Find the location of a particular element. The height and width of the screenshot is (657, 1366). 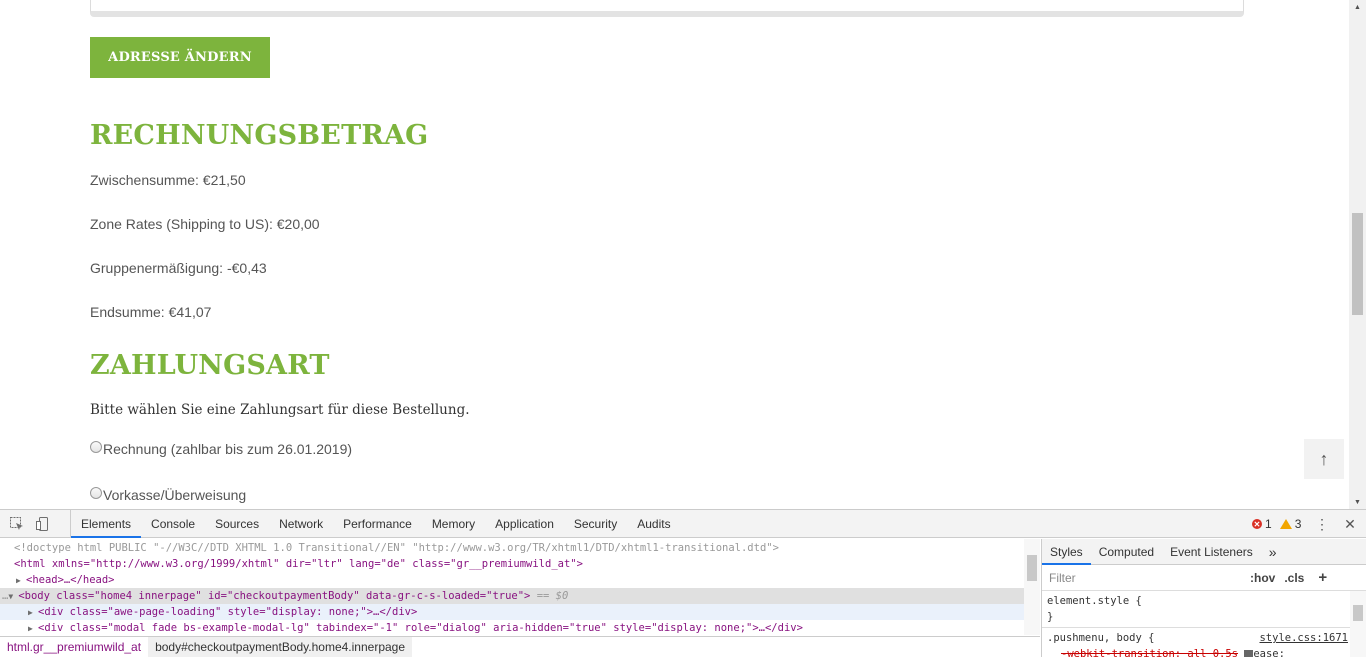

dom-scrollbar is located at coordinates (1032, 587).